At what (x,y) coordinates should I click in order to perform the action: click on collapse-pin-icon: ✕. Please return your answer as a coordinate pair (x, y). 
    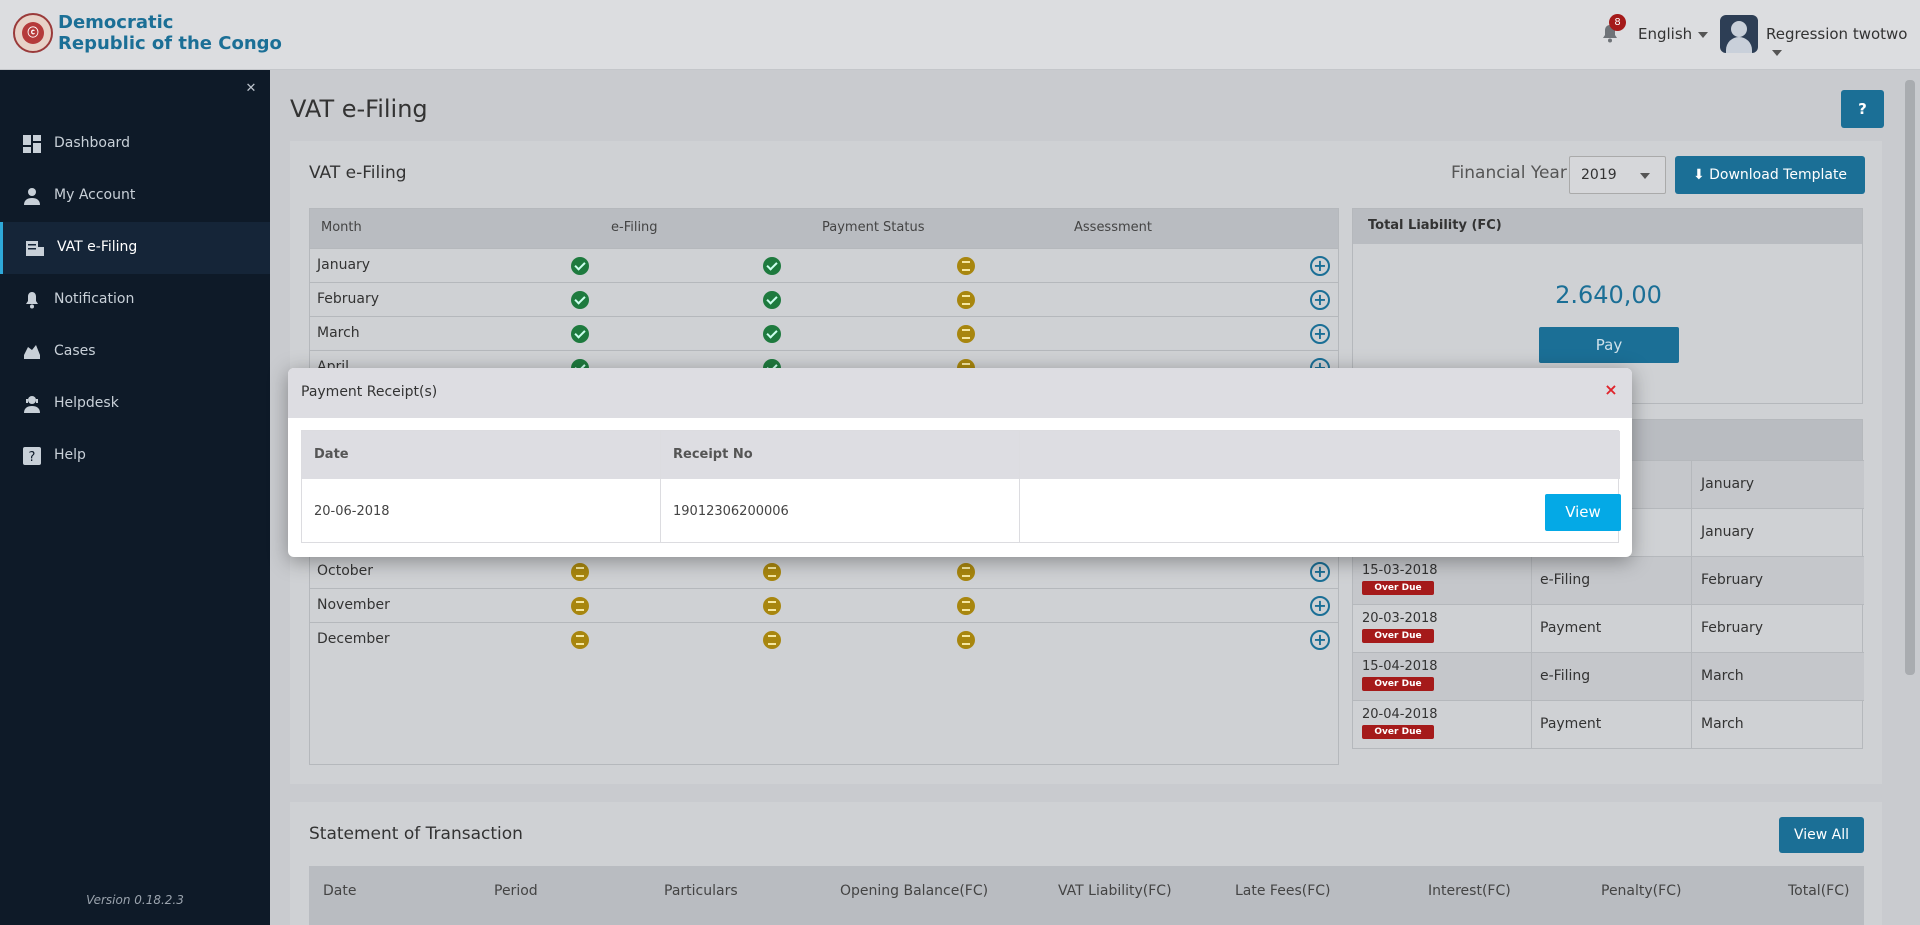
    Looking at the image, I should click on (251, 89).